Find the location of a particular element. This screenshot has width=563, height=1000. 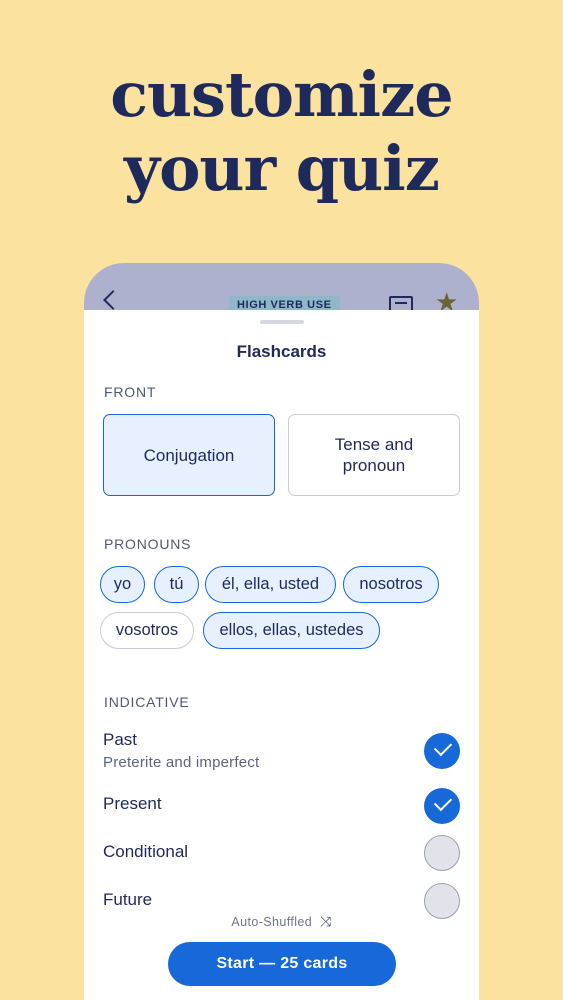

unchecked-circle-icon is located at coordinates (442, 853).